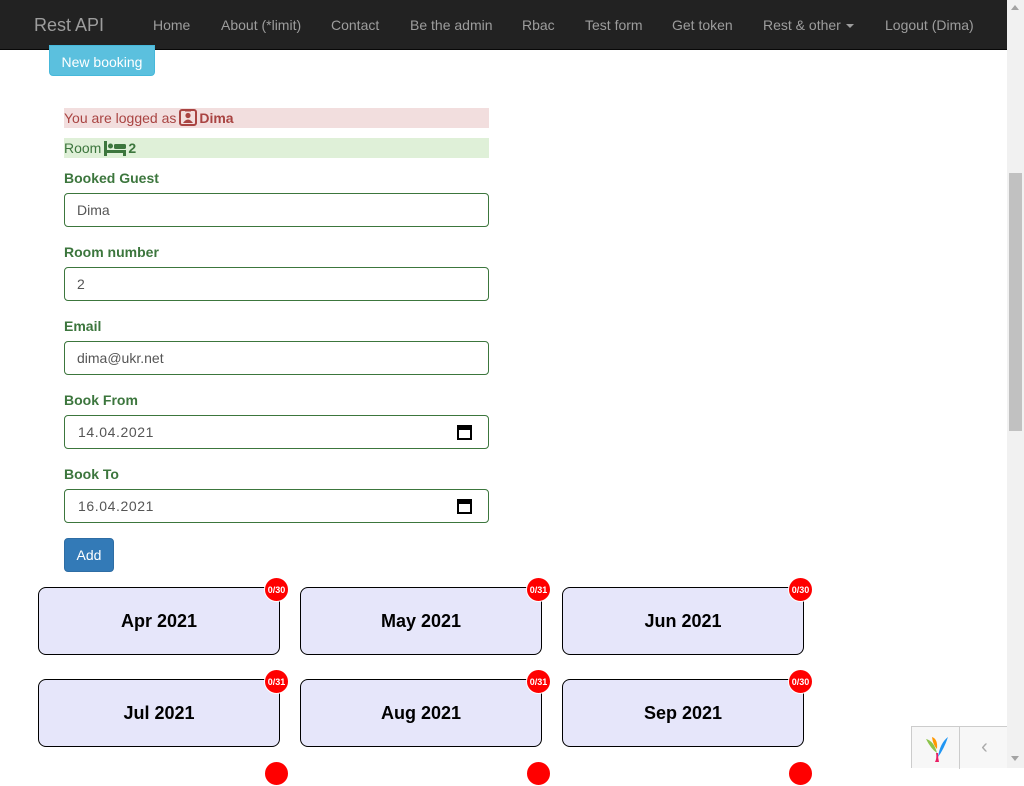 This screenshot has width=1024, height=786. Describe the element at coordinates (614, 25) in the screenshot. I see `nav-test-form: Test form` at that location.